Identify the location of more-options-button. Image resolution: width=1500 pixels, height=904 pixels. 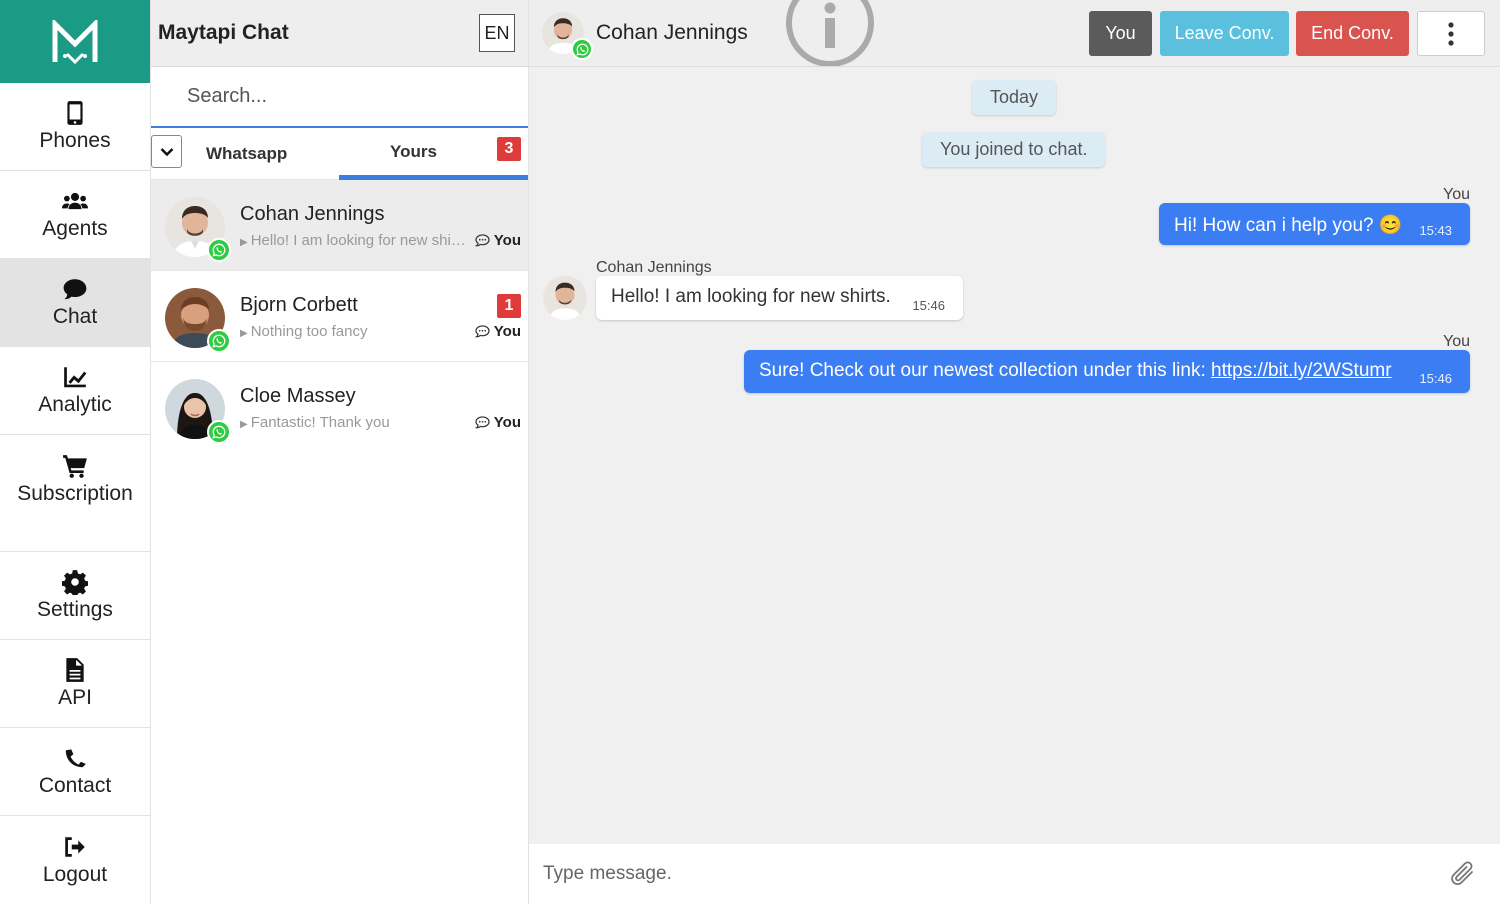
(1451, 33).